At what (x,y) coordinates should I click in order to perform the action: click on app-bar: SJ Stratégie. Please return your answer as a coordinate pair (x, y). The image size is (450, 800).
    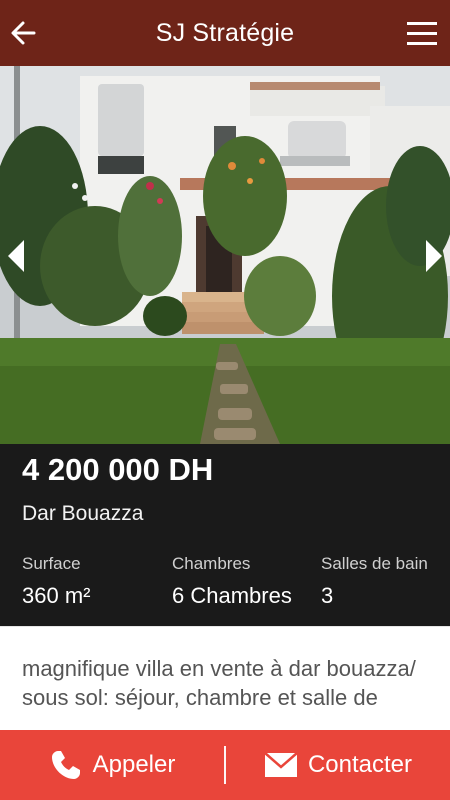
    Looking at the image, I should click on (225, 33).